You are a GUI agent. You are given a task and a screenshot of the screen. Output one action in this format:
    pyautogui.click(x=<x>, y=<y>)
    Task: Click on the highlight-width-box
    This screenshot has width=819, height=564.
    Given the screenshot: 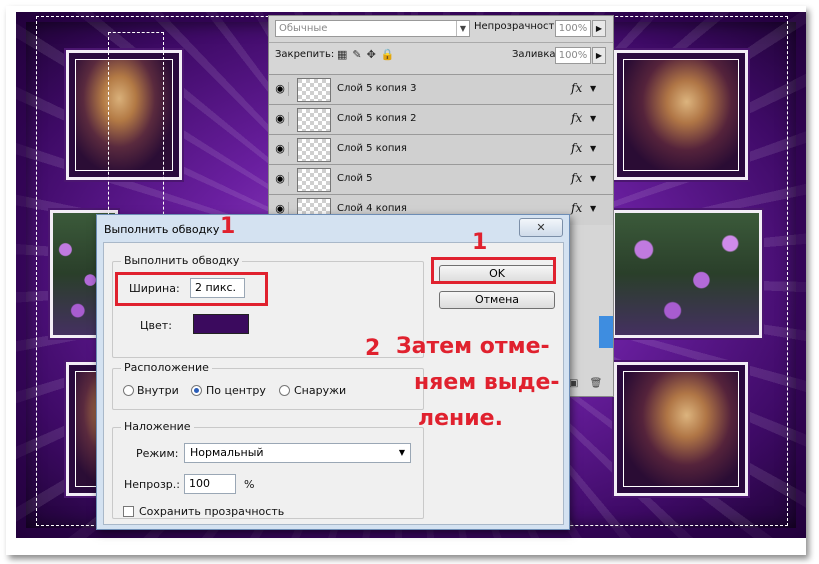 What is the action you would take?
    pyautogui.click(x=191, y=289)
    